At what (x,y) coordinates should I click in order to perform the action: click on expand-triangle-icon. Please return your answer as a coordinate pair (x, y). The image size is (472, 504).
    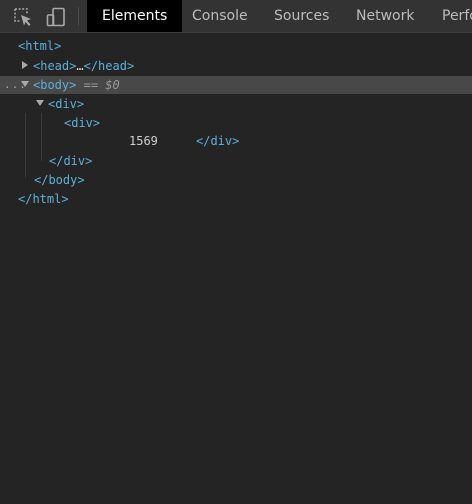
    Looking at the image, I should click on (25, 65).